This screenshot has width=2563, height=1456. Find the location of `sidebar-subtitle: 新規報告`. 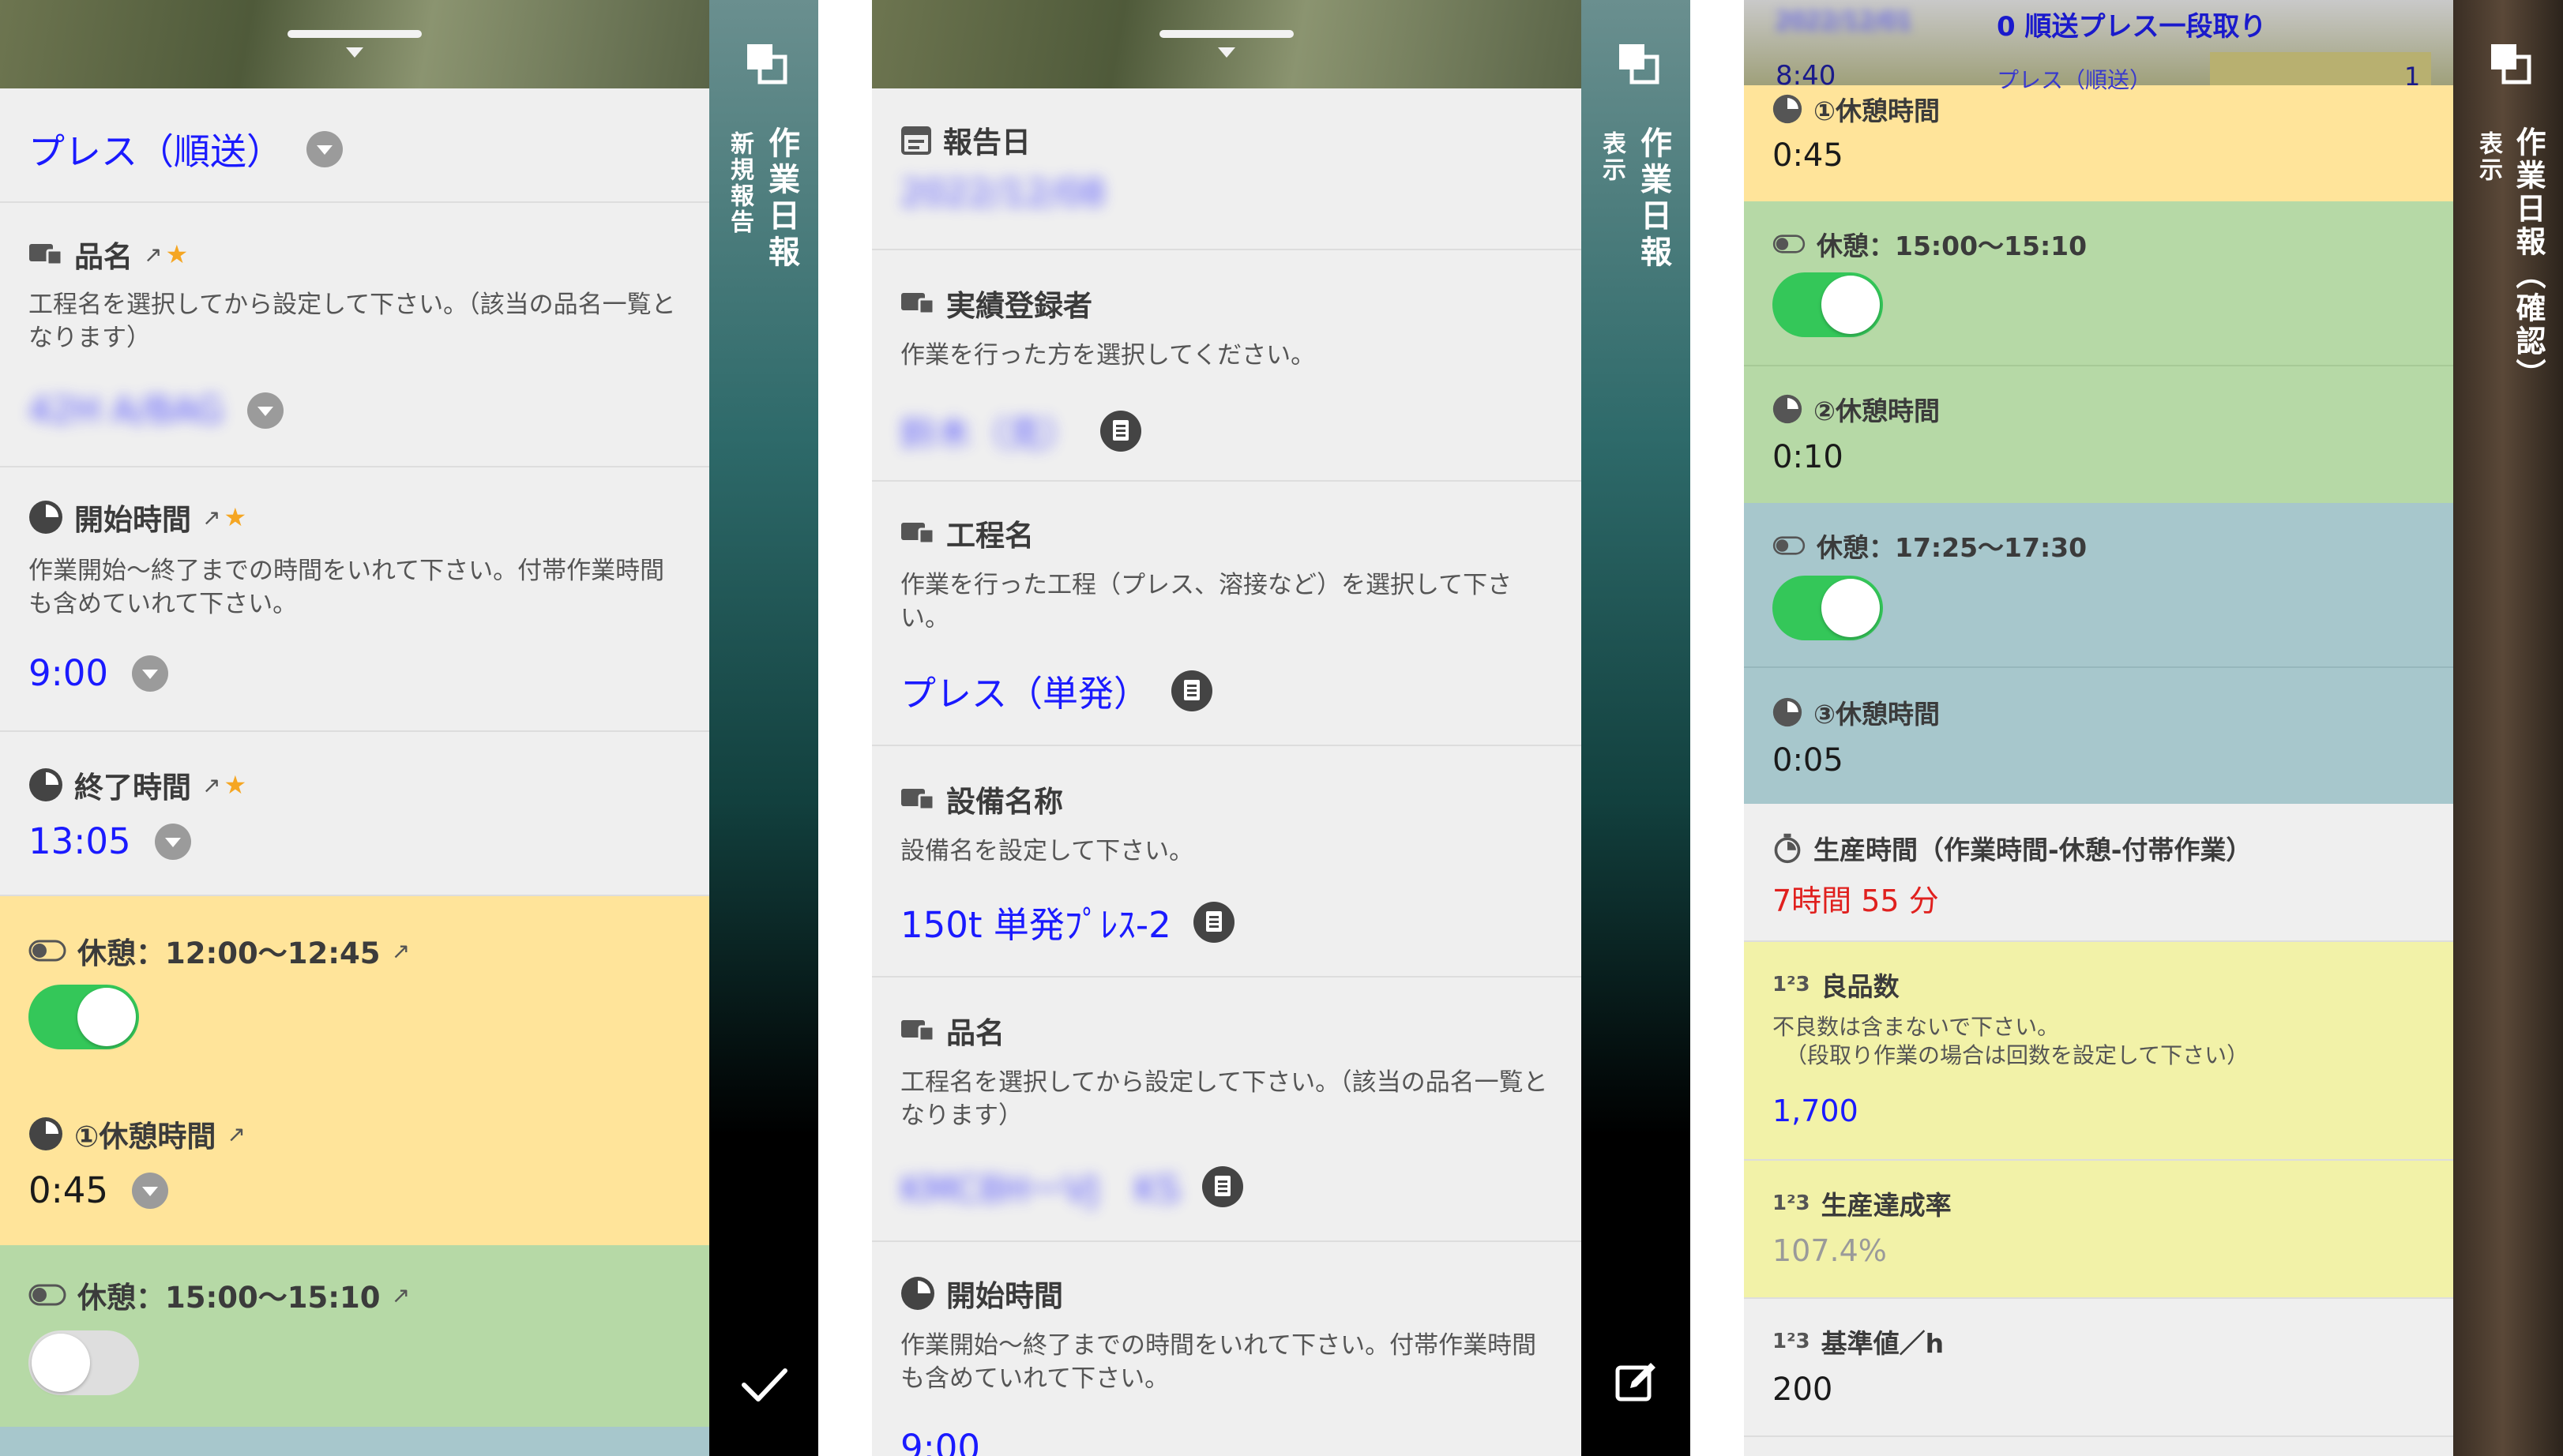

sidebar-subtitle: 新規報告 is located at coordinates (739, 183).